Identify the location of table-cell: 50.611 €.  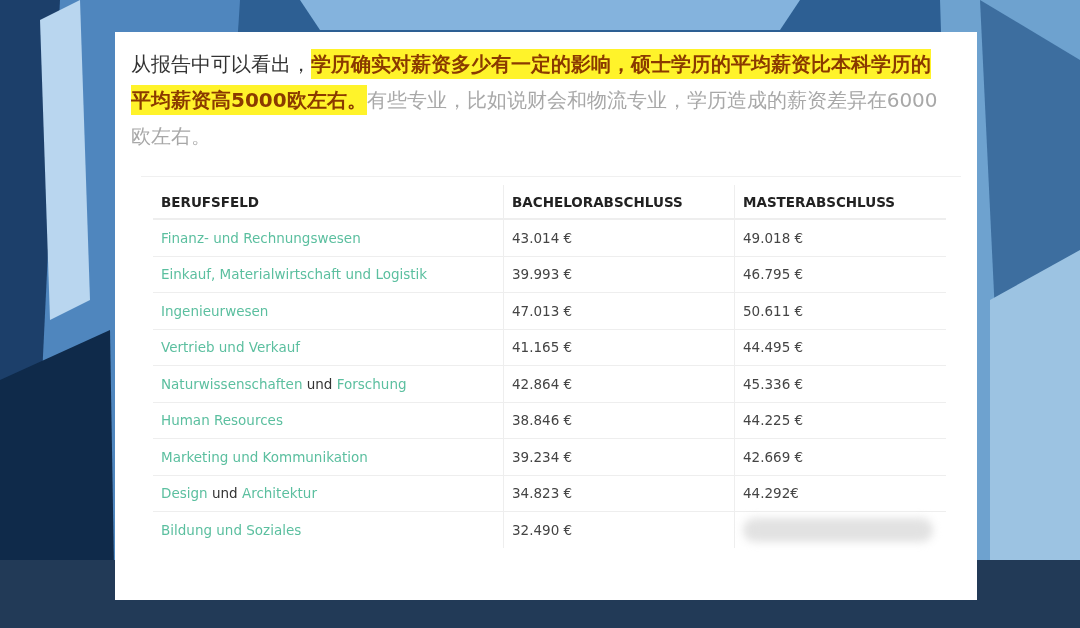
(773, 310).